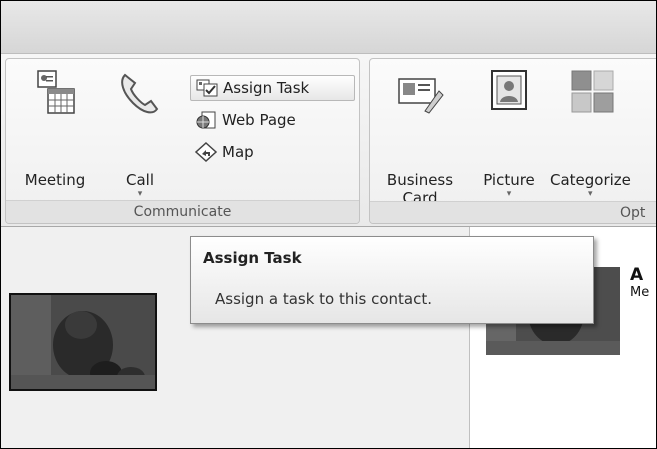 The width and height of the screenshot is (657, 449). I want to click on meeting-button: Meeting, so click(55, 128).